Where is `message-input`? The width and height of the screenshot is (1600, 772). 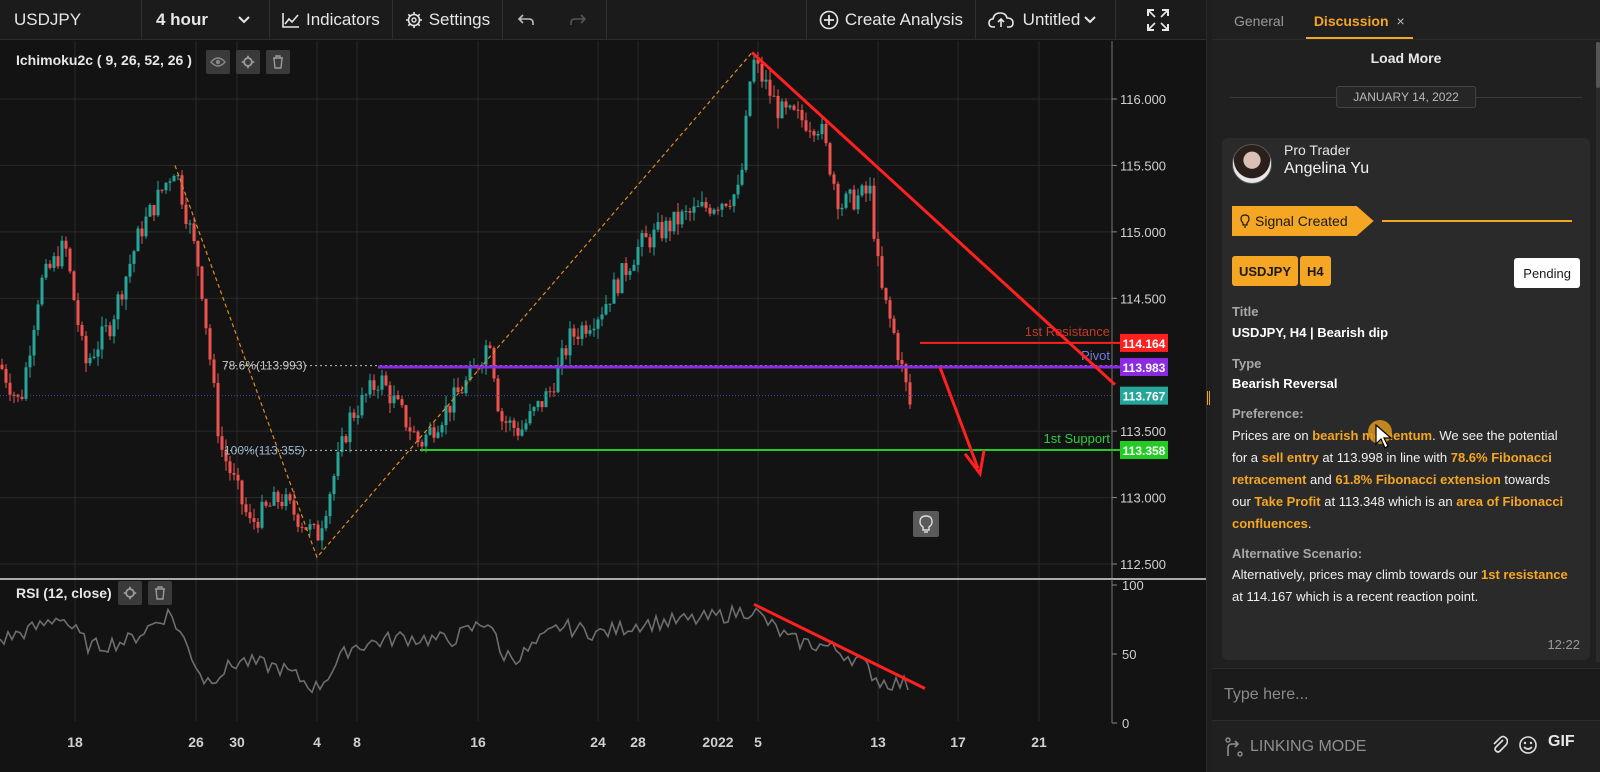
message-input is located at coordinates (1406, 694).